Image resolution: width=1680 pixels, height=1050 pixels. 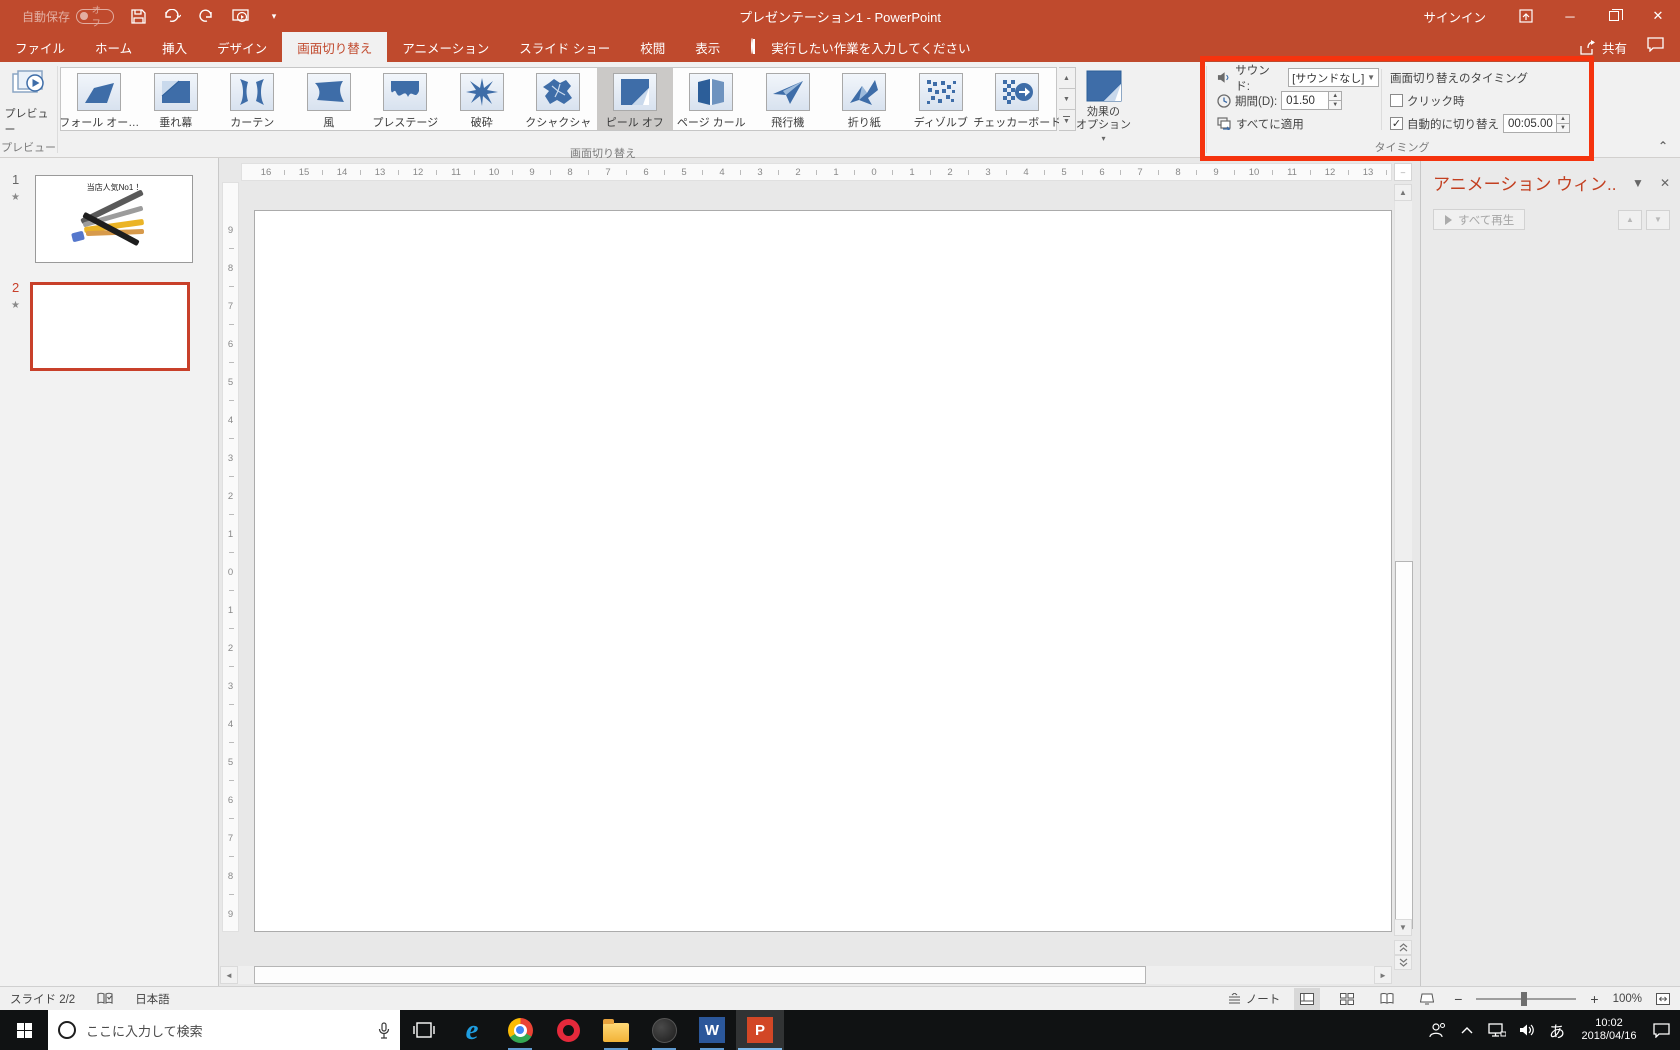 What do you see at coordinates (335, 47) in the screenshot?
I see `tab-transitions: 画面切り替え` at bounding box center [335, 47].